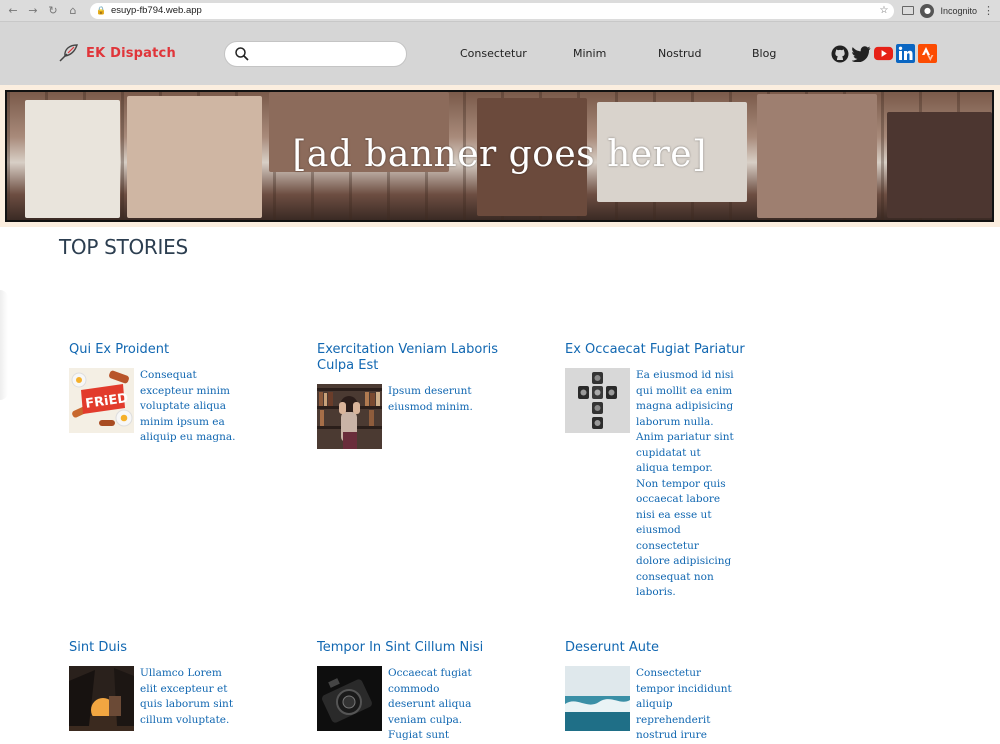 The height and width of the screenshot is (744, 1000). I want to click on home-icon: ⌂, so click(73, 11).